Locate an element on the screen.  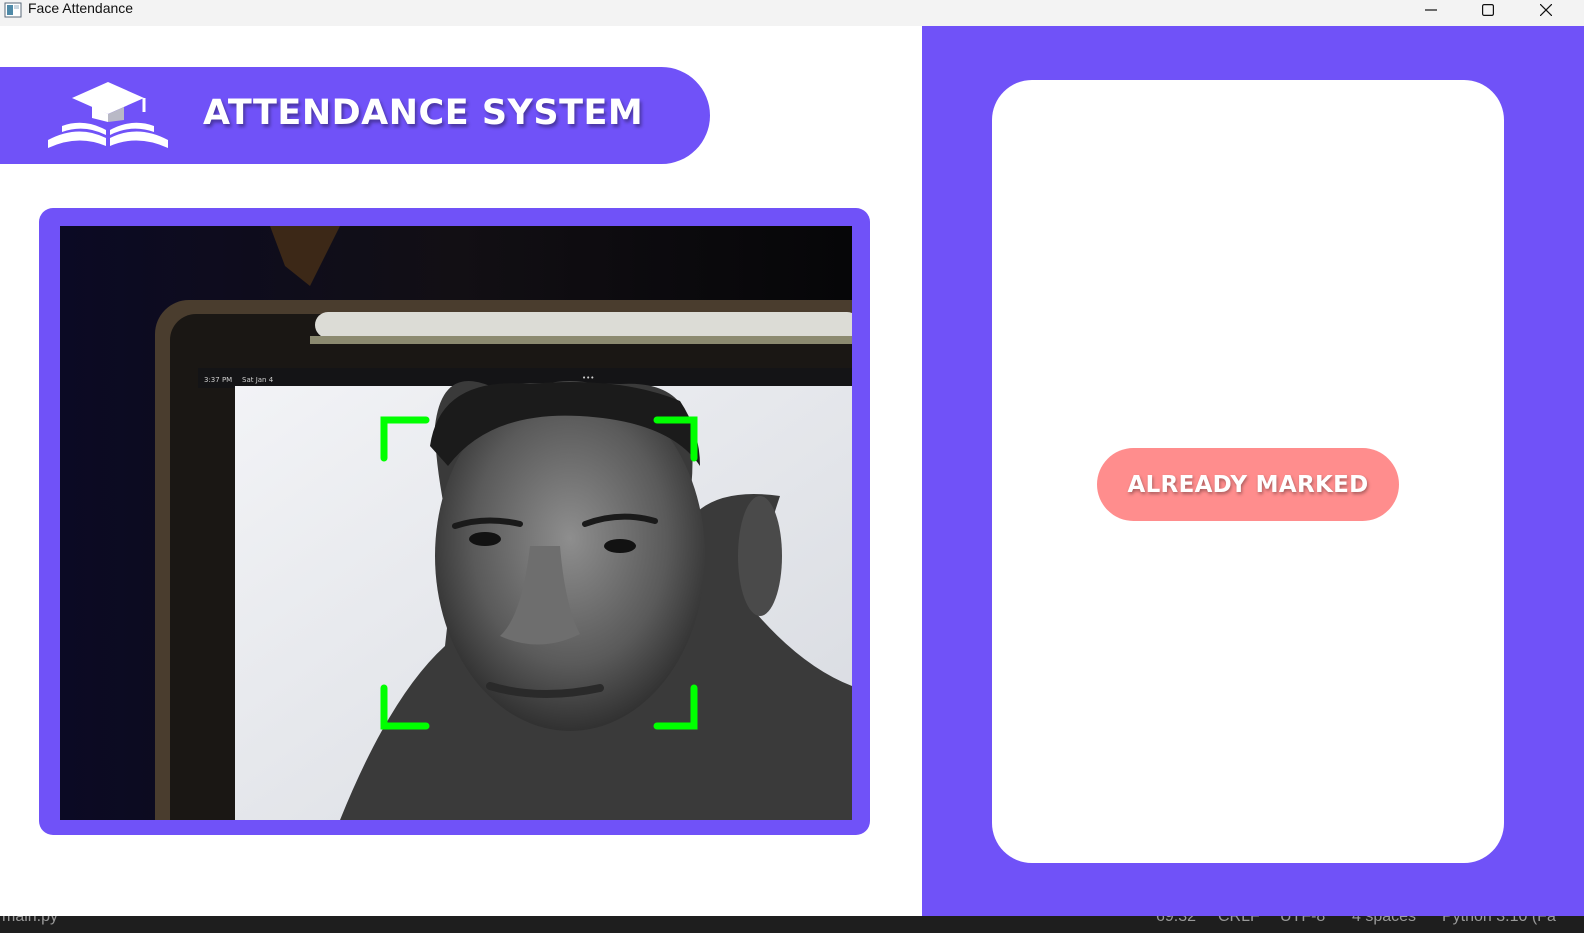
window-title: Face Attendance is located at coordinates (81, 8).